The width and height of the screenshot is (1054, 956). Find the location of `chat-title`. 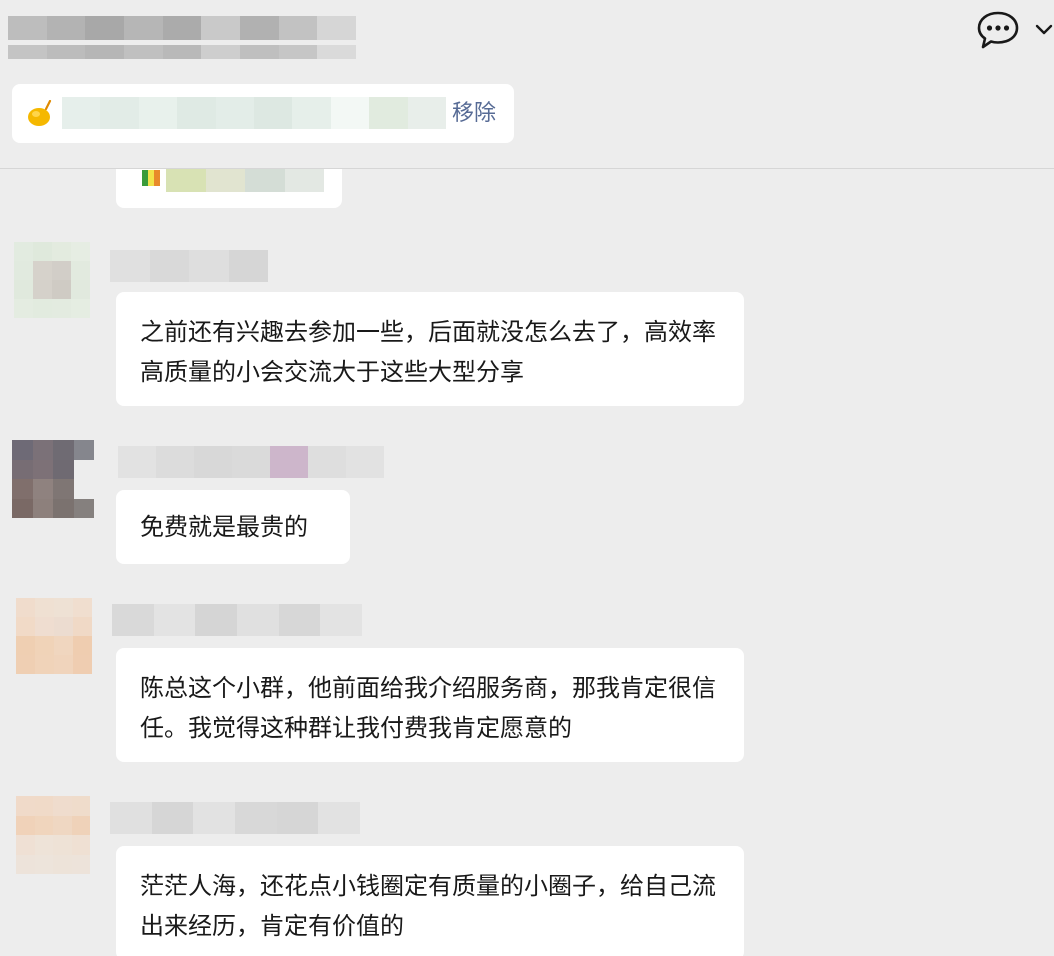

chat-title is located at coordinates (182, 28).